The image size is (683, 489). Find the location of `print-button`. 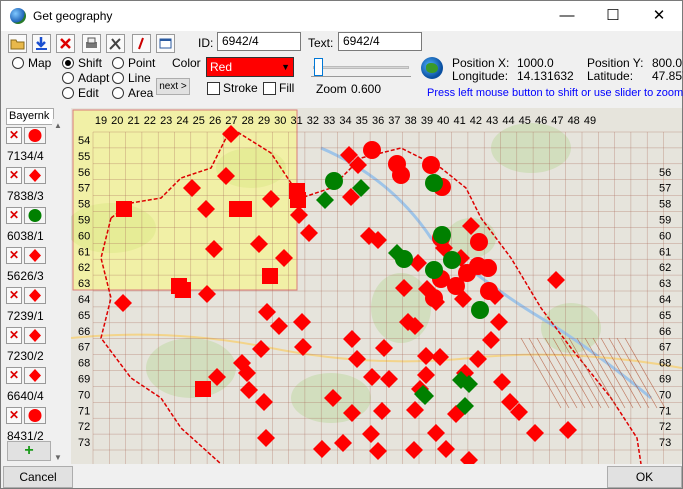

print-button is located at coordinates (91, 43).